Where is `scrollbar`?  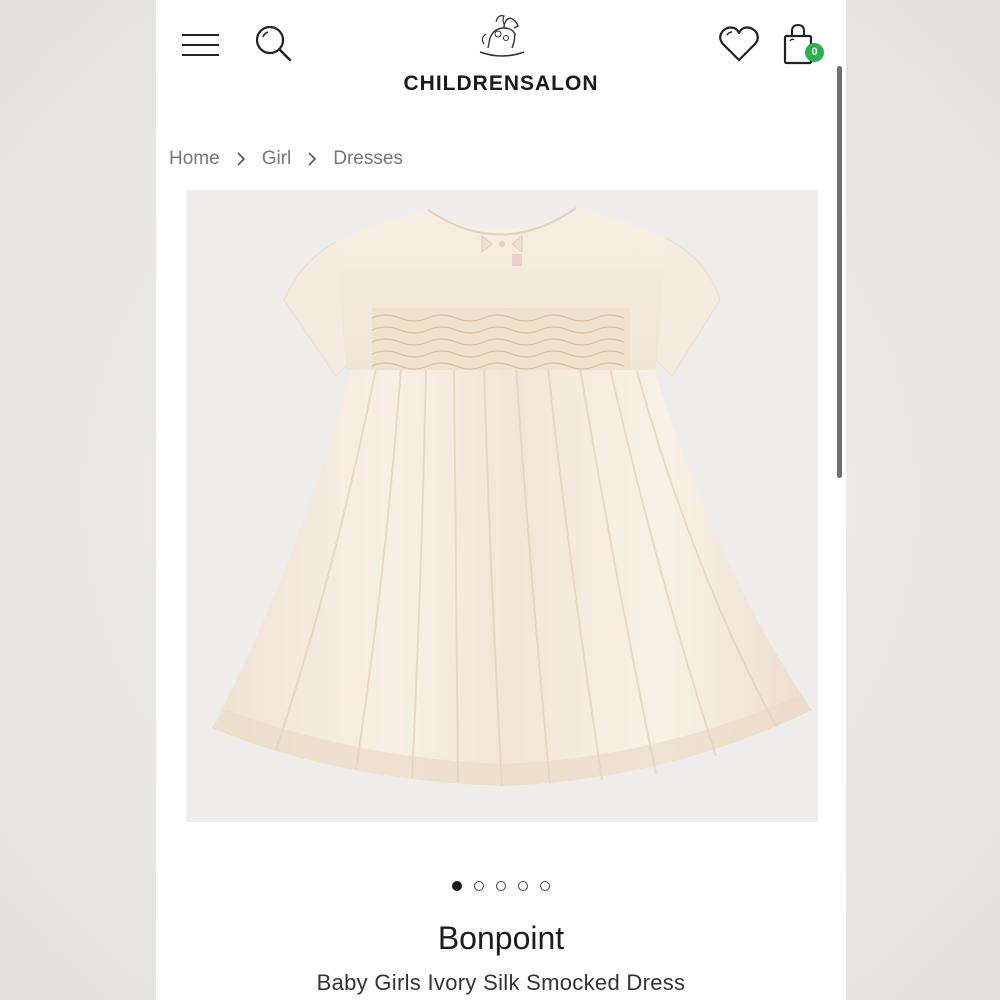 scrollbar is located at coordinates (839, 272).